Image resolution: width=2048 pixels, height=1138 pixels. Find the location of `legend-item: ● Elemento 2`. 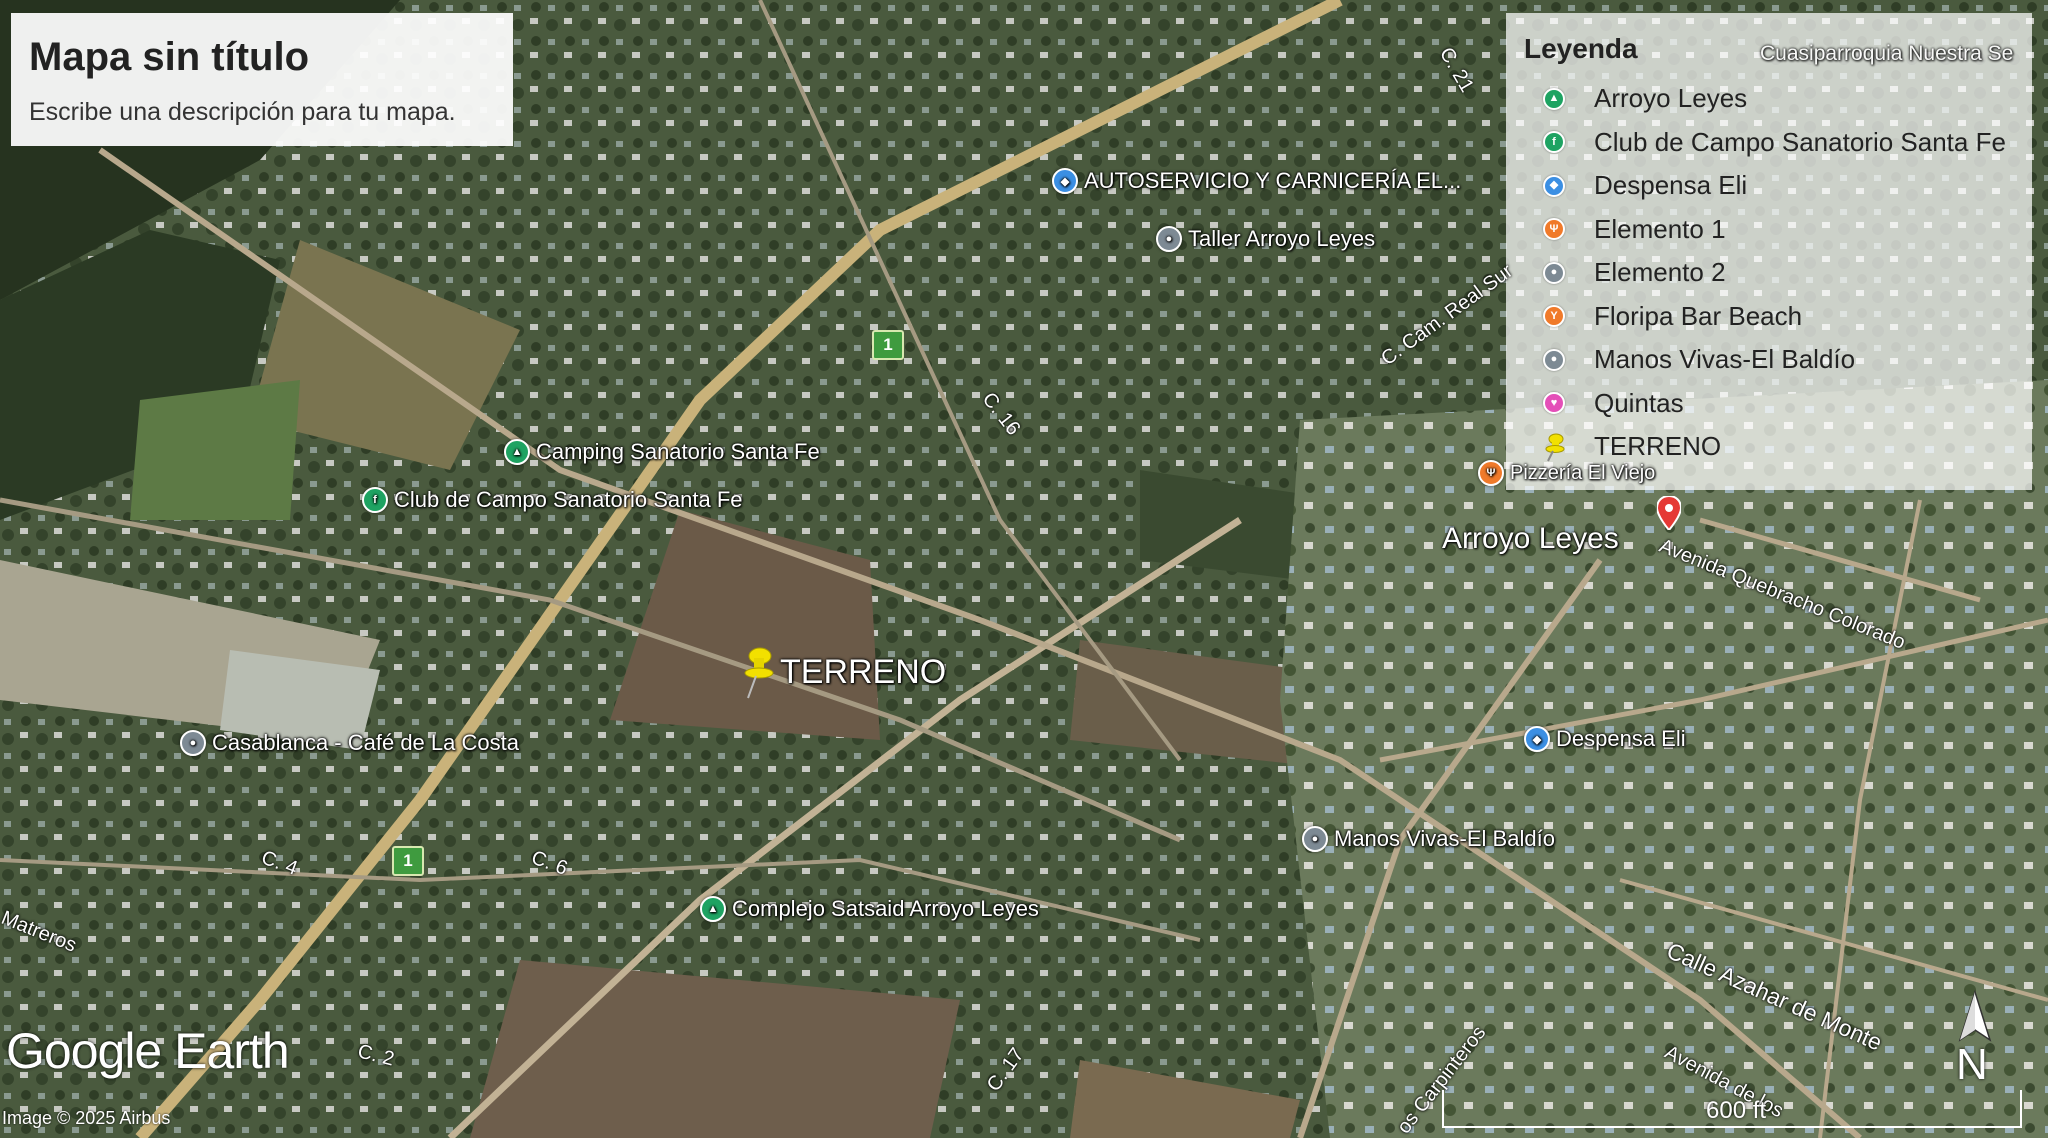

legend-item: ● Elemento 2 is located at coordinates (1769, 273).